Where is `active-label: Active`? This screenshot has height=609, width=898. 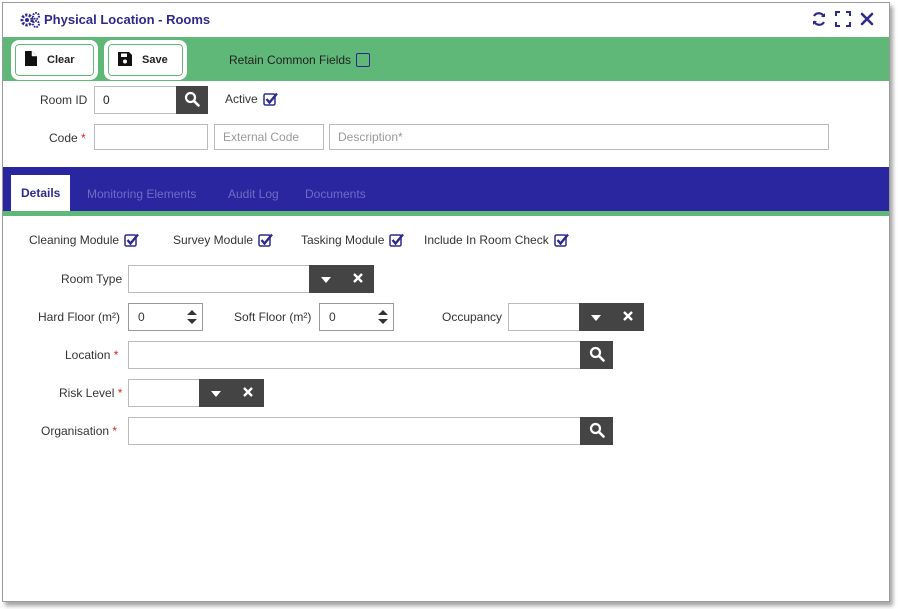 active-label: Active is located at coordinates (241, 99).